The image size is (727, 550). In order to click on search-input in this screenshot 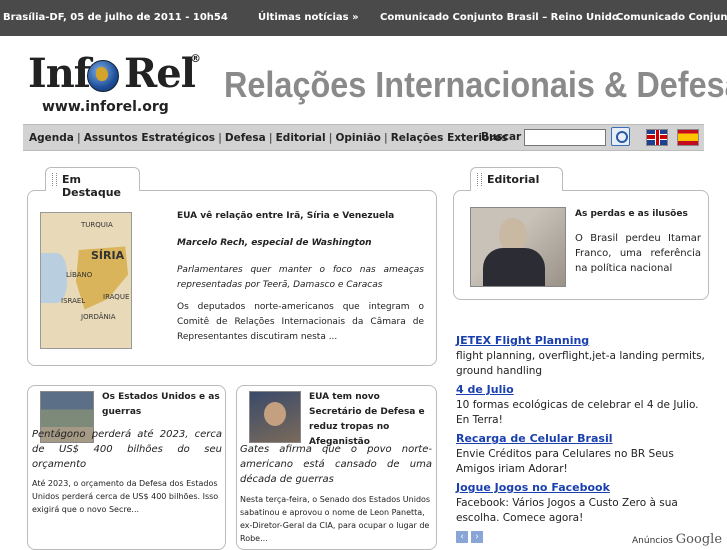, I will do `click(565, 137)`.